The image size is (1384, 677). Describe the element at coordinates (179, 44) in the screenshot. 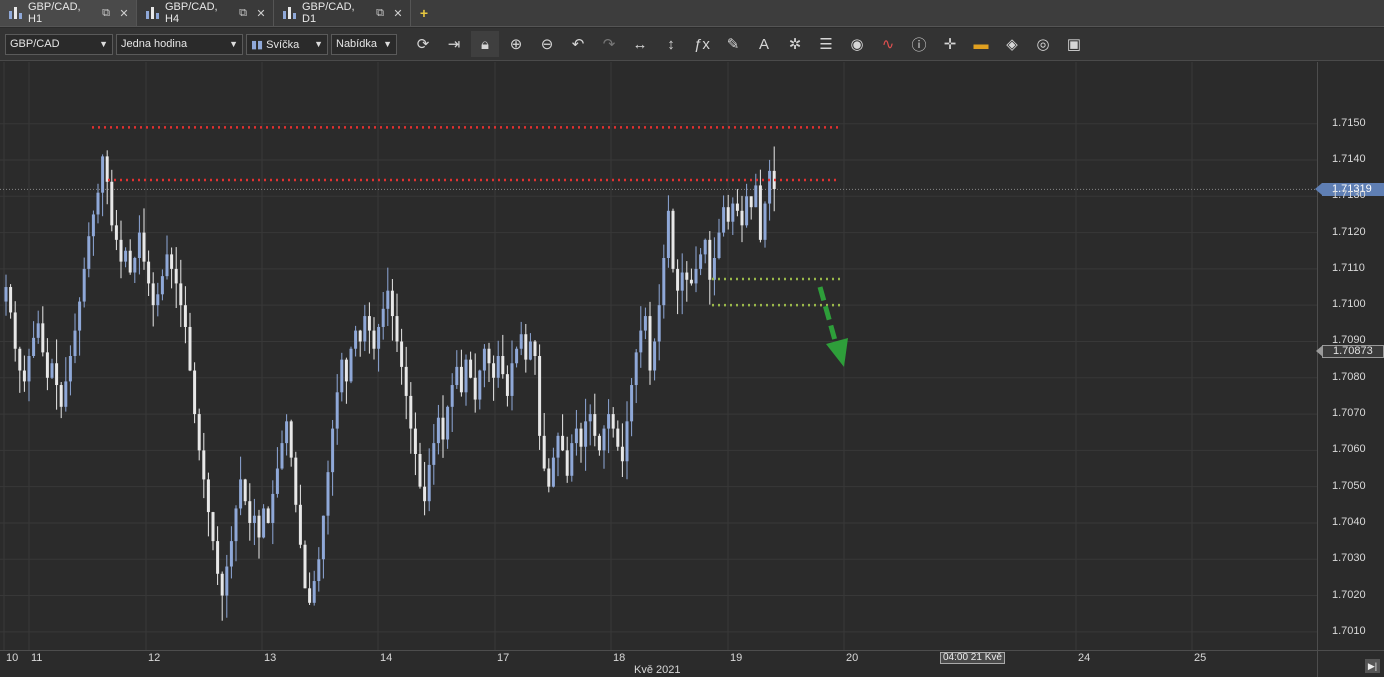

I see `period-select: Jedna hodina ▼` at that location.